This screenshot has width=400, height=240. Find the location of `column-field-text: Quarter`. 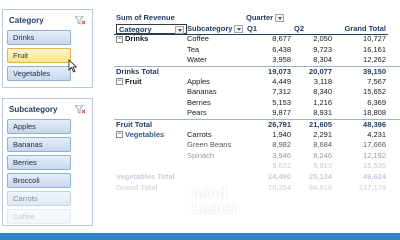

column-field-text: Quarter is located at coordinates (260, 17).